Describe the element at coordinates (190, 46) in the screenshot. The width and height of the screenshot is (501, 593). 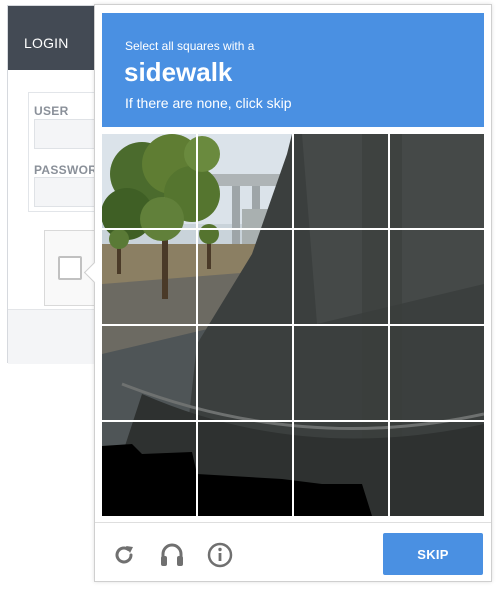
I see `instruction-top: Select all squares with a` at that location.